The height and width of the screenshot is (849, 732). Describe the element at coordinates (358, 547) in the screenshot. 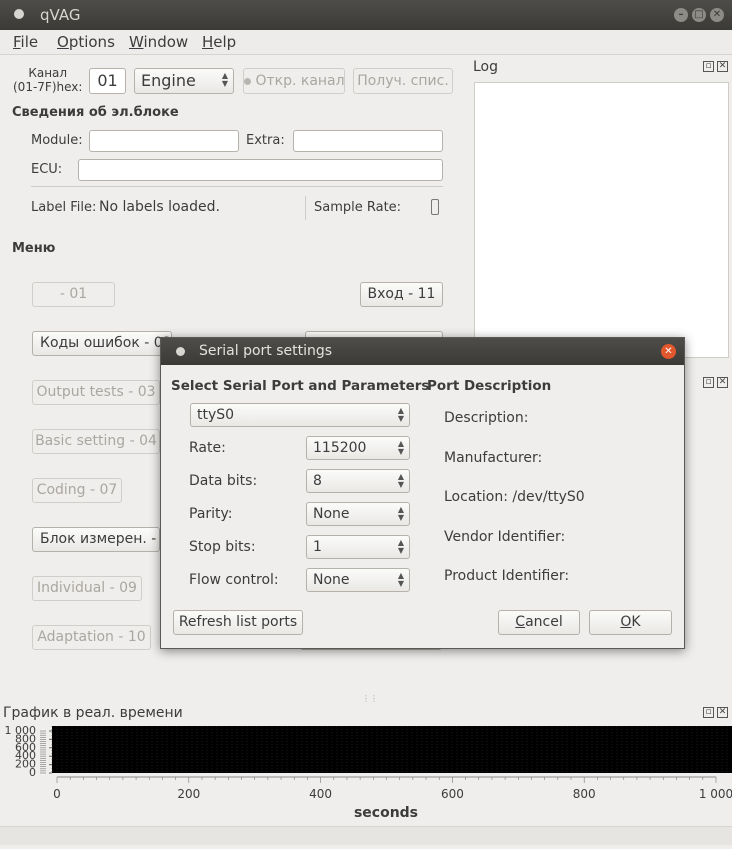

I see `param-select: 1 ▲ ▼` at that location.